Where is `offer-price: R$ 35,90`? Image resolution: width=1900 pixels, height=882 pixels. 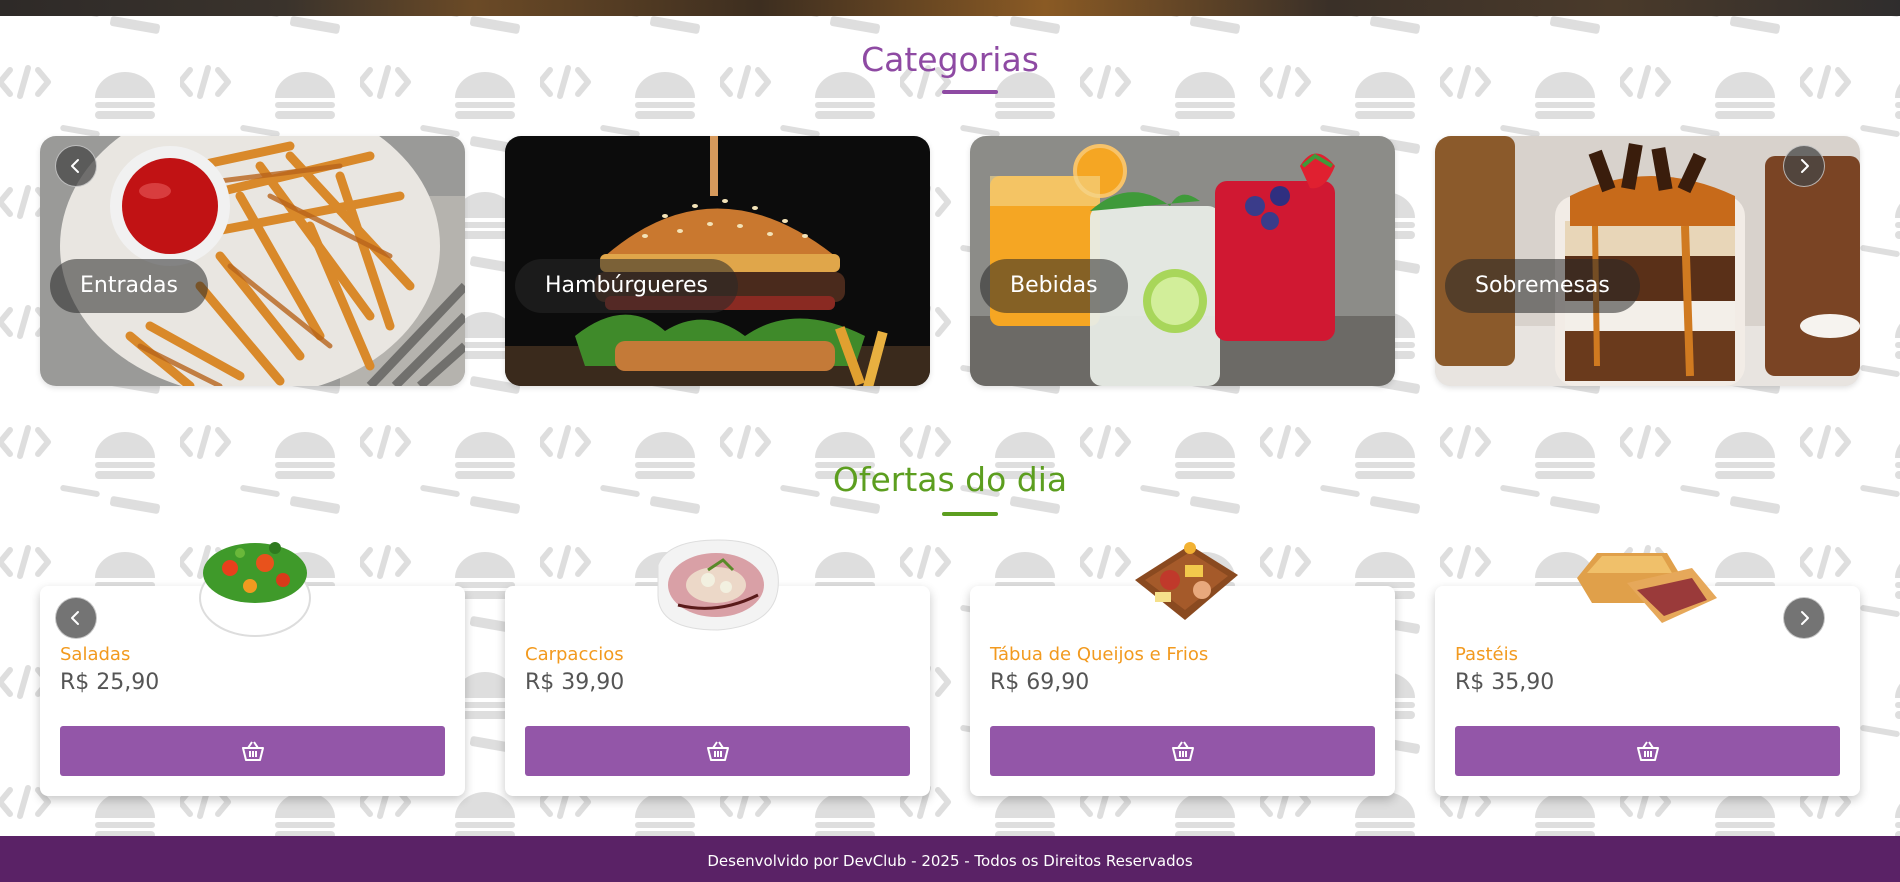
offer-price: R$ 35,90 is located at coordinates (1505, 682).